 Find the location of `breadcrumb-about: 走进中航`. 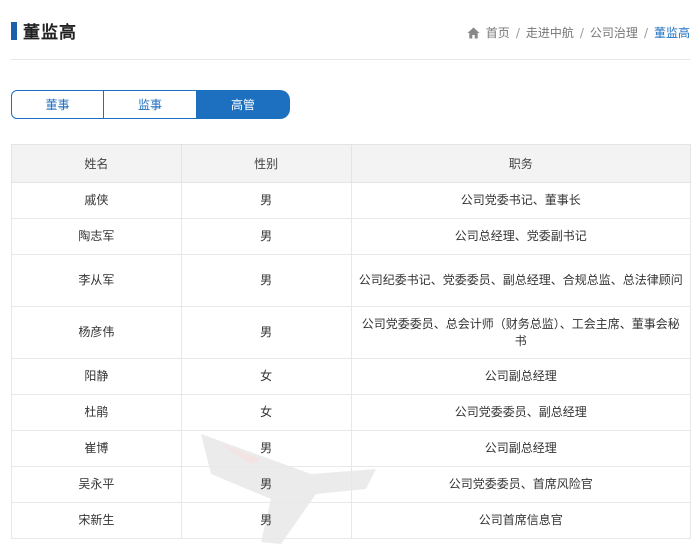

breadcrumb-about: 走进中航 is located at coordinates (550, 32).